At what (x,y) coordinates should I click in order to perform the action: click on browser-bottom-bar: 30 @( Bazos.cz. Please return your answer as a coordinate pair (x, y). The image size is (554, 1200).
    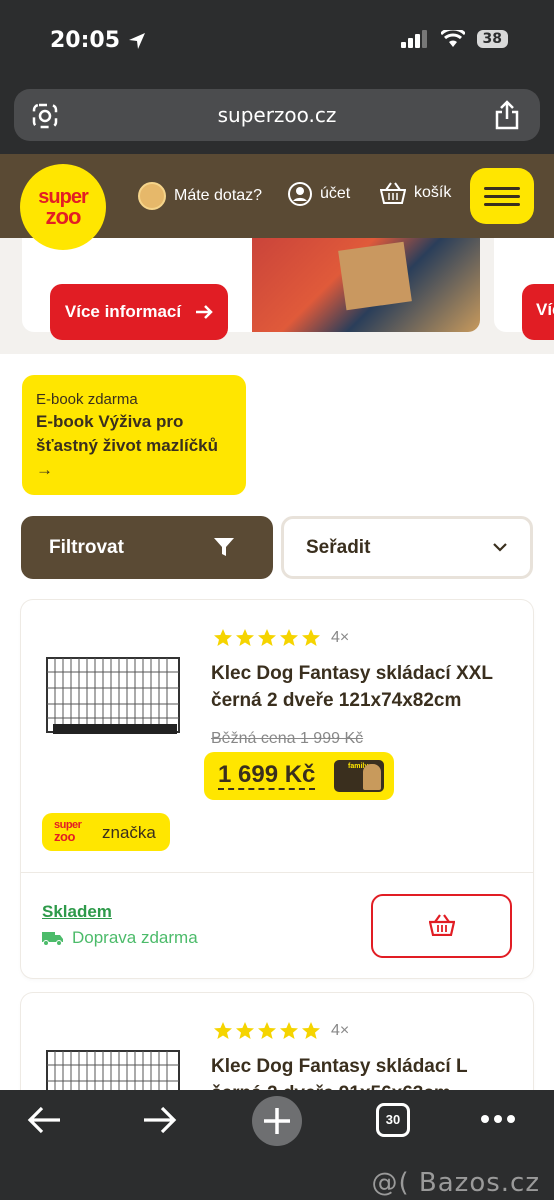
    Looking at the image, I should click on (277, 1145).